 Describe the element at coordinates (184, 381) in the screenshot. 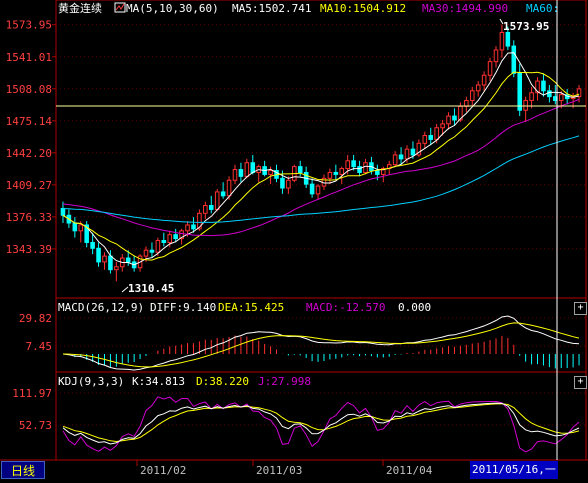

I see `kdj-legend: KDJ(9,3,3) K:34.813 D:38.220 J:27.998` at that location.